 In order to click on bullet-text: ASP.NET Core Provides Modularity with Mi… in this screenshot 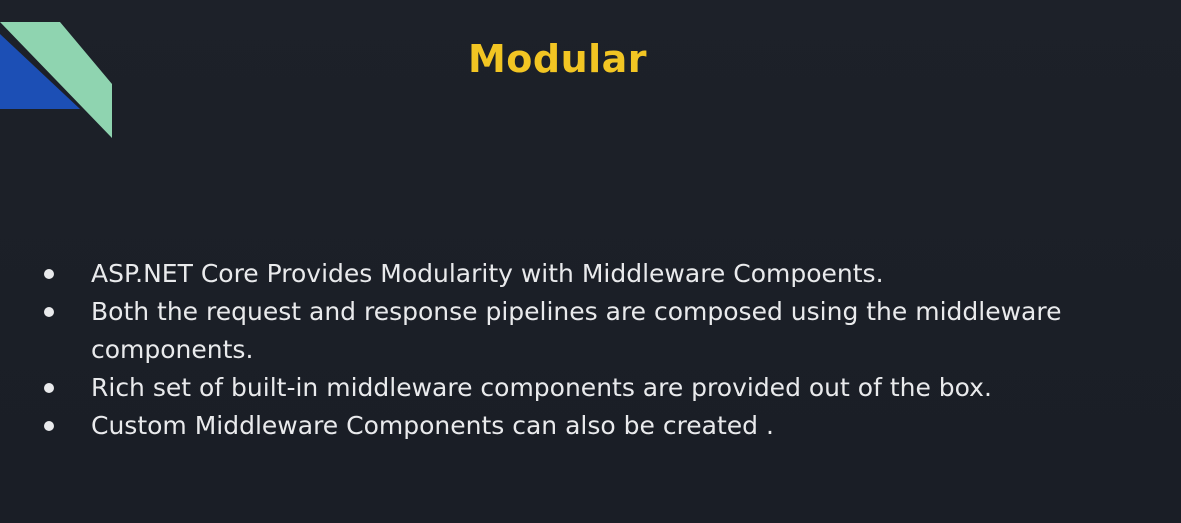, I will do `click(487, 273)`.